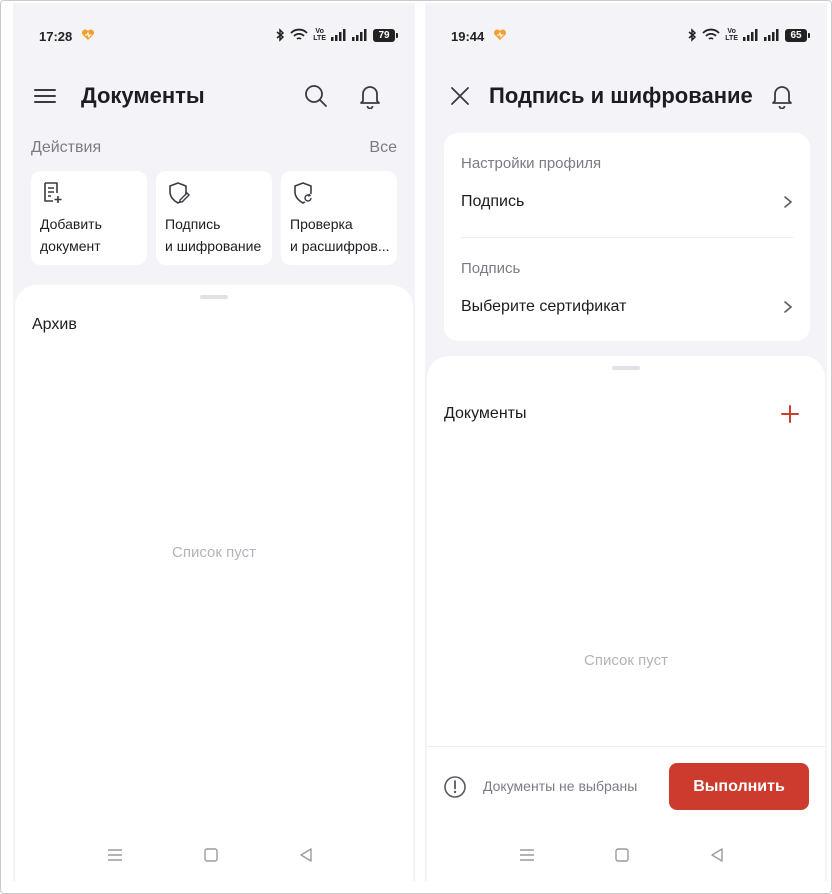 The height and width of the screenshot is (894, 832). Describe the element at coordinates (143, 95) in the screenshot. I see `page-title: Документы` at that location.